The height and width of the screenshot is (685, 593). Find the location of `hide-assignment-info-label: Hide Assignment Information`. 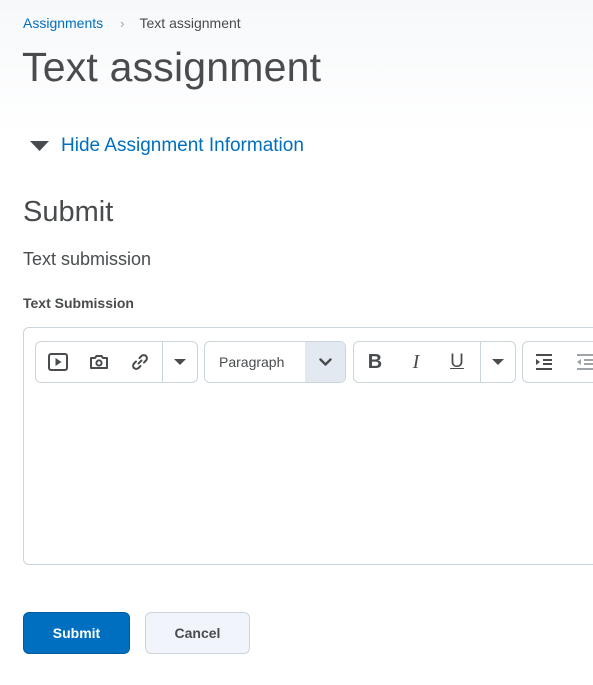

hide-assignment-info-label: Hide Assignment Information is located at coordinates (182, 145).